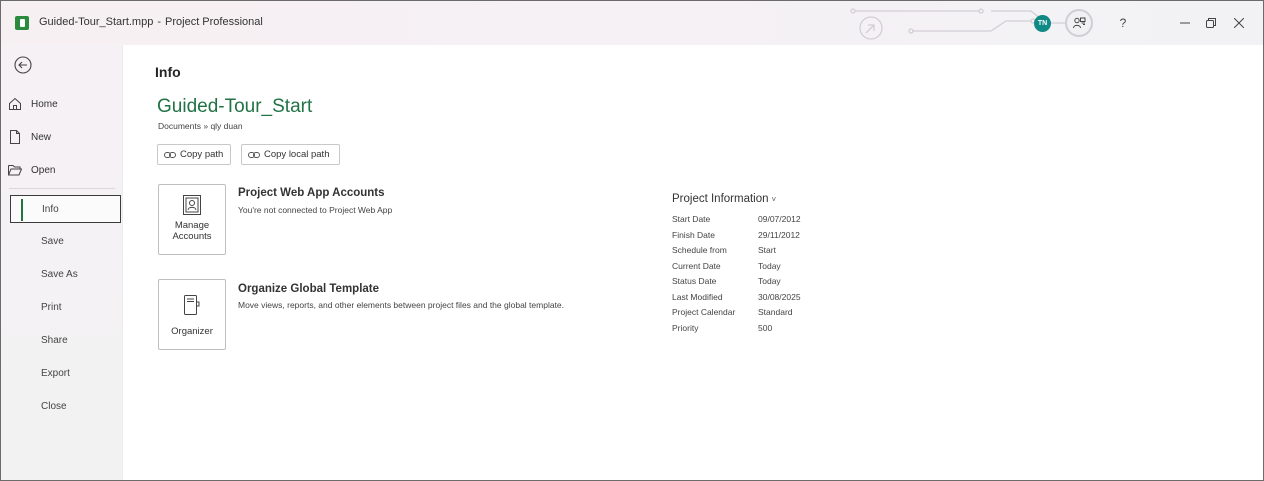 This screenshot has height=481, width=1264. What do you see at coordinates (697, 296) in the screenshot?
I see `pi-key: Last Modified` at bounding box center [697, 296].